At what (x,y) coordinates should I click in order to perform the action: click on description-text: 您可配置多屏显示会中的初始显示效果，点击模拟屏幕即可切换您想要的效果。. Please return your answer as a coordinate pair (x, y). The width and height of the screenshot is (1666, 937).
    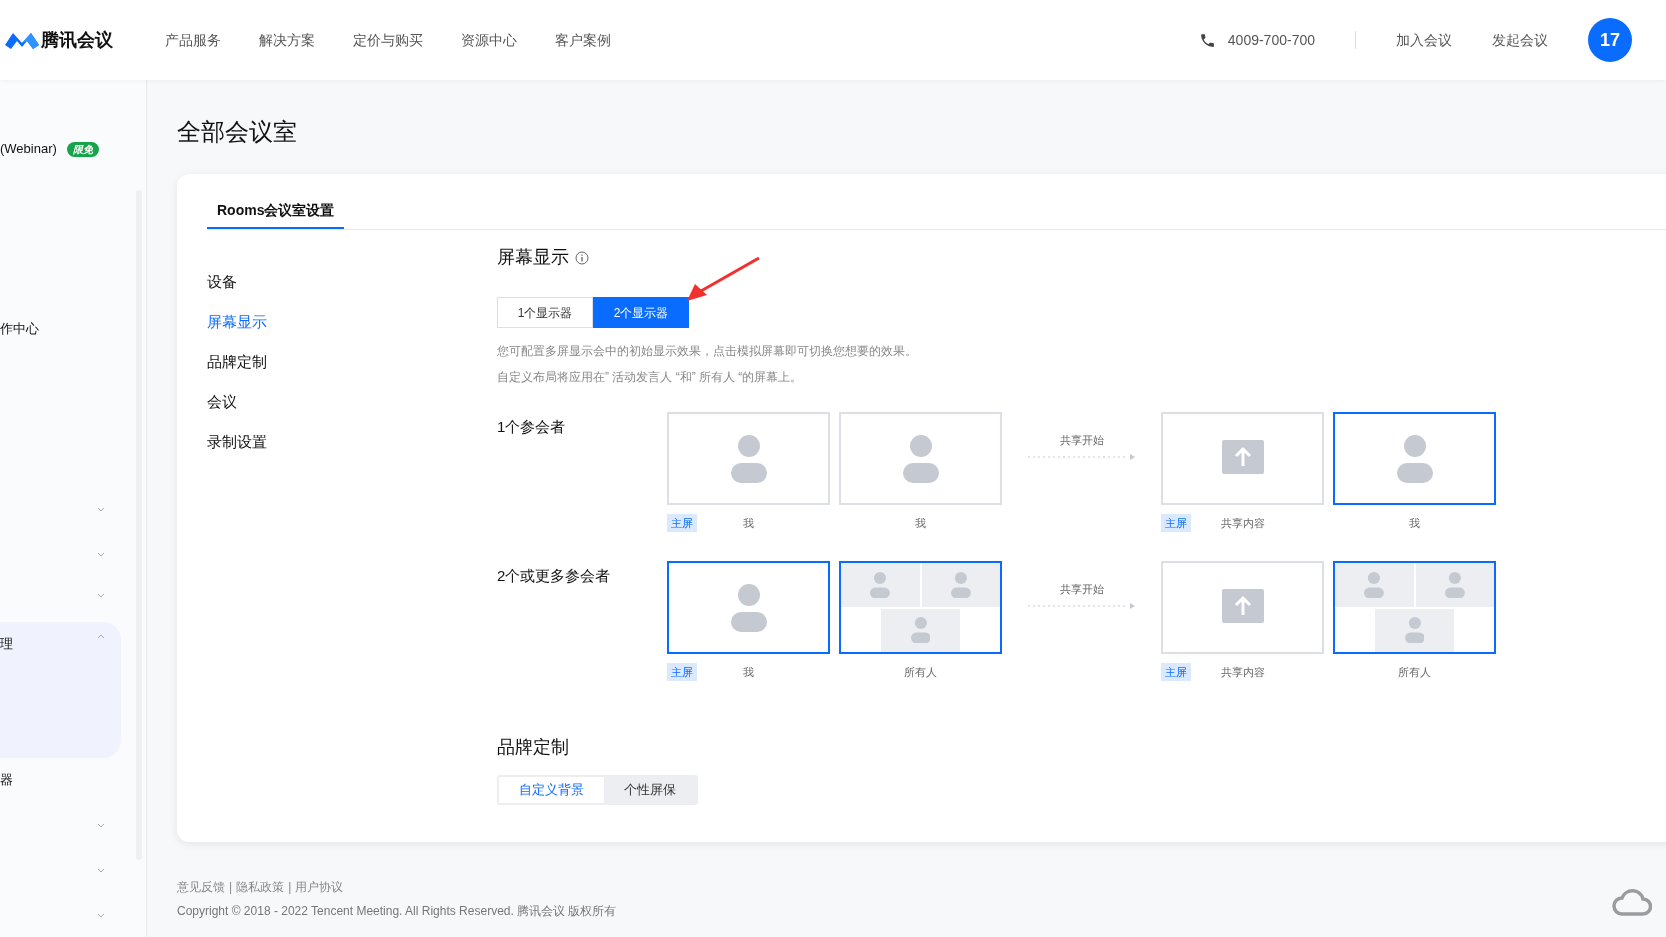
    Looking at the image, I should click on (707, 351).